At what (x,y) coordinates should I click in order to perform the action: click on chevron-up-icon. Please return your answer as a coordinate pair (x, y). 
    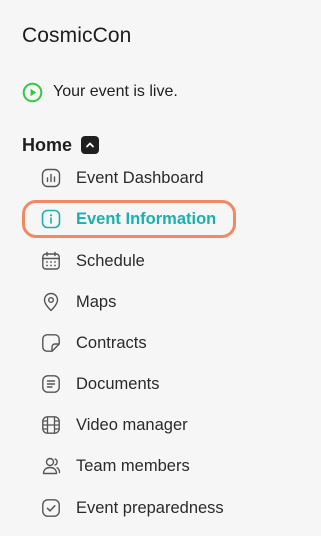
    Looking at the image, I should click on (90, 145).